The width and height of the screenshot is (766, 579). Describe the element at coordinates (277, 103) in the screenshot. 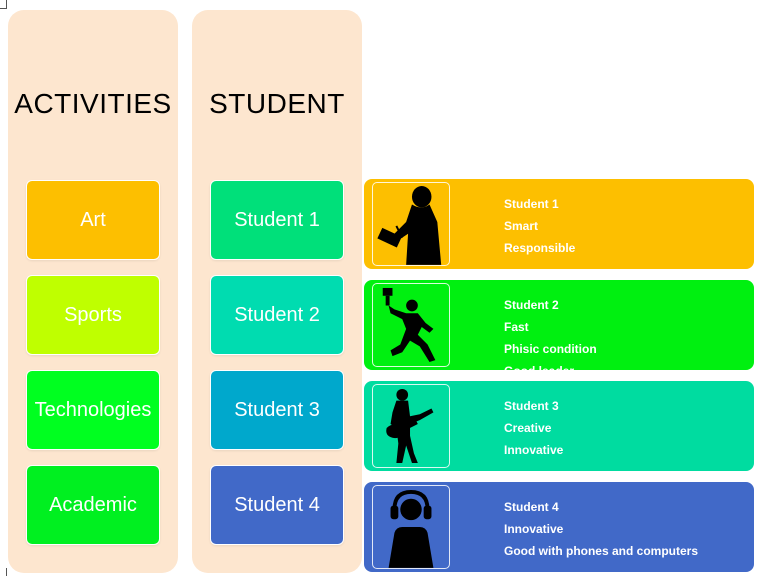

I see `student-header: STUDENT` at that location.